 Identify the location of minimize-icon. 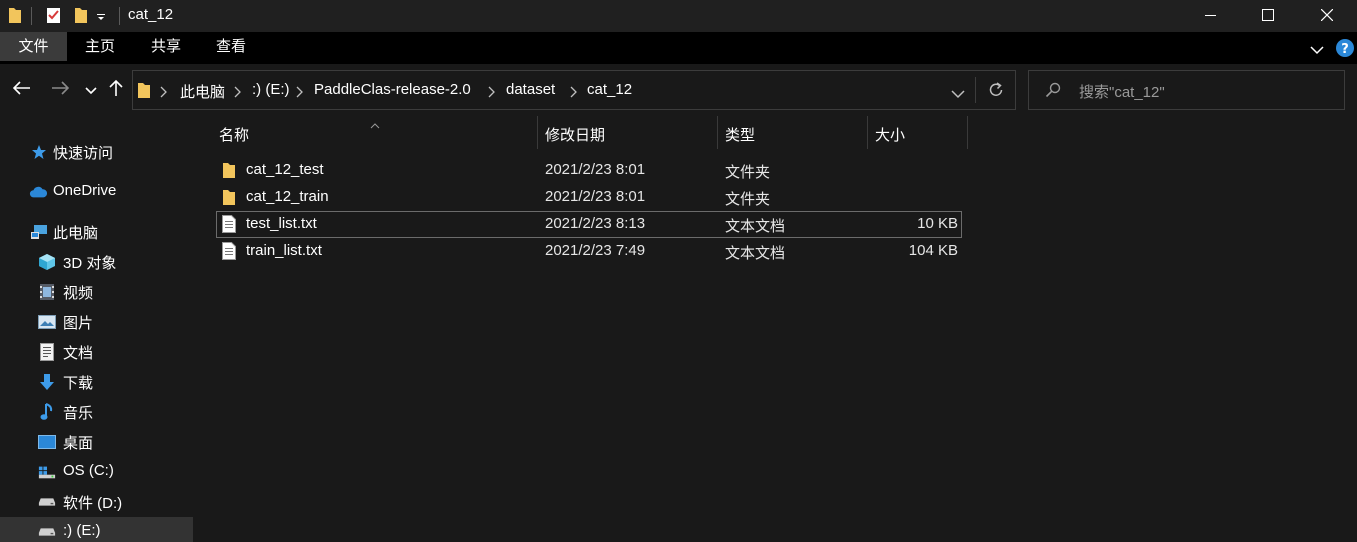
(1210, 16).